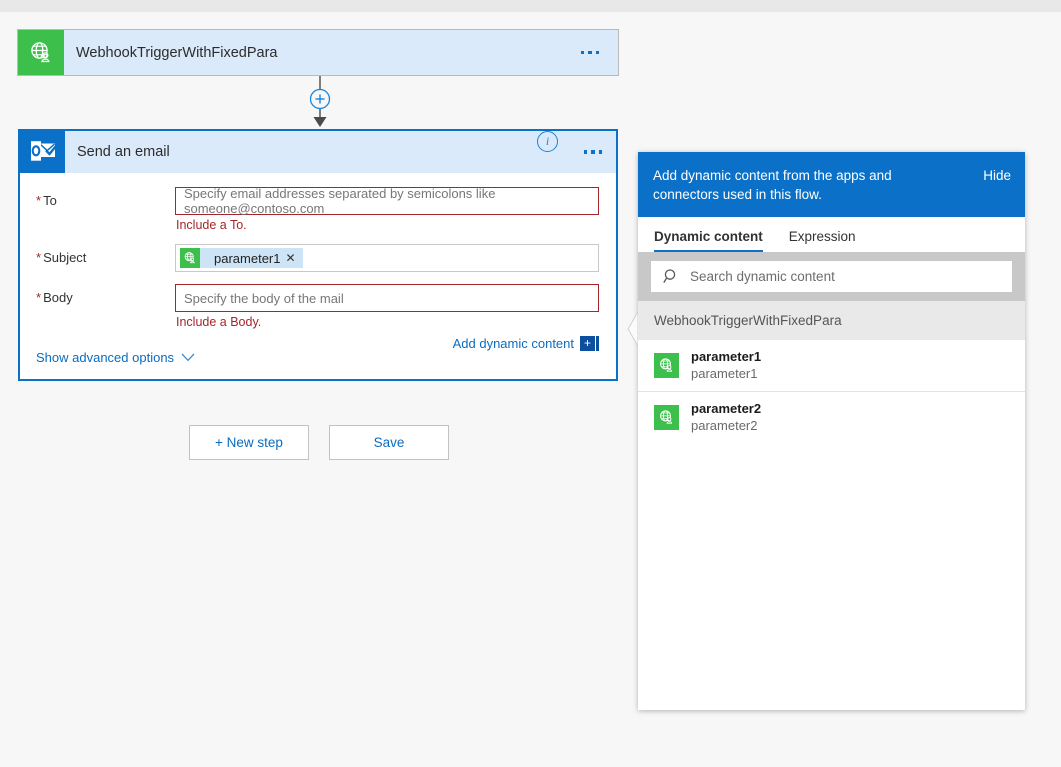  Describe the element at coordinates (547, 141) in the screenshot. I see `info-icon: i` at that location.